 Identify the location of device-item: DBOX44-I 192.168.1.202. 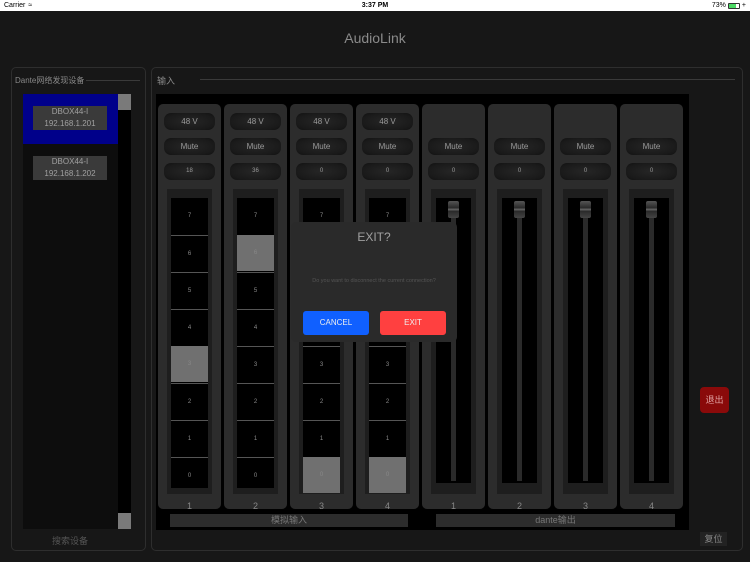
(70, 169).